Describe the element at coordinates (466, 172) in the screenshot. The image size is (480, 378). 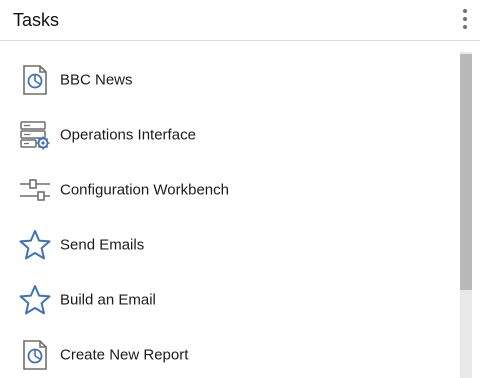
I see `scrollbar-thumb` at that location.